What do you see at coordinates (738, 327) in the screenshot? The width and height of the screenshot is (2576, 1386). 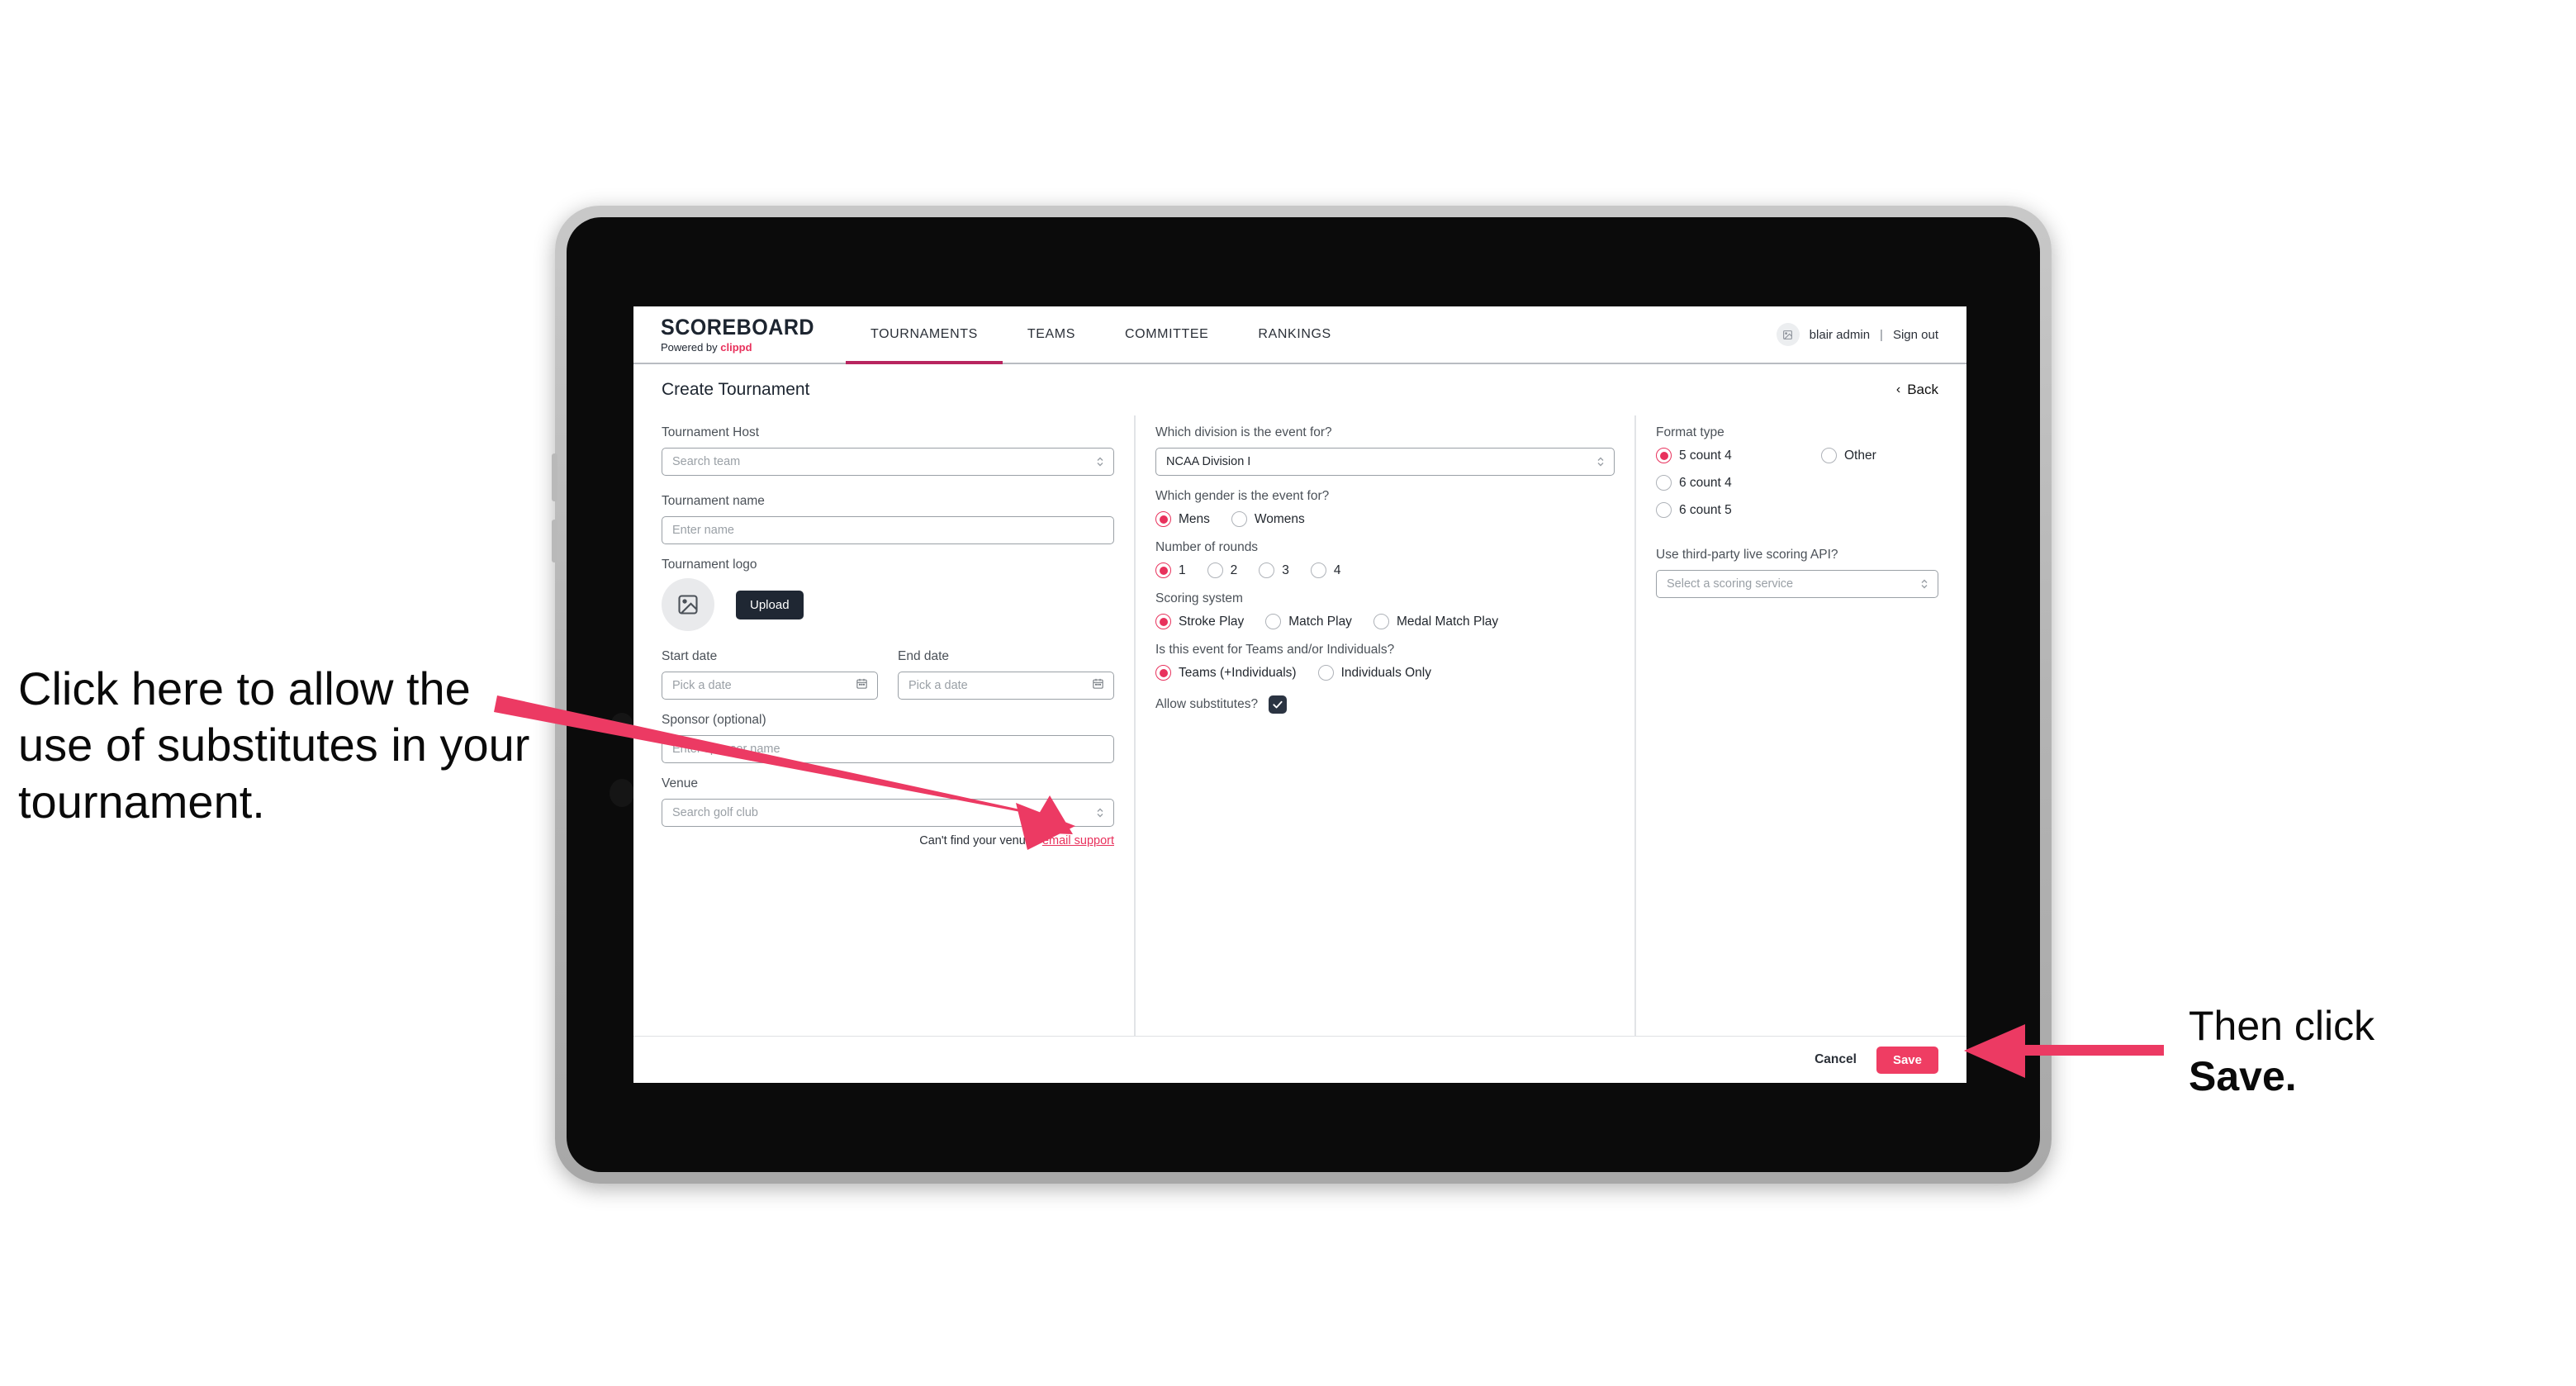 I see `brand-title: SCOREBOARD` at bounding box center [738, 327].